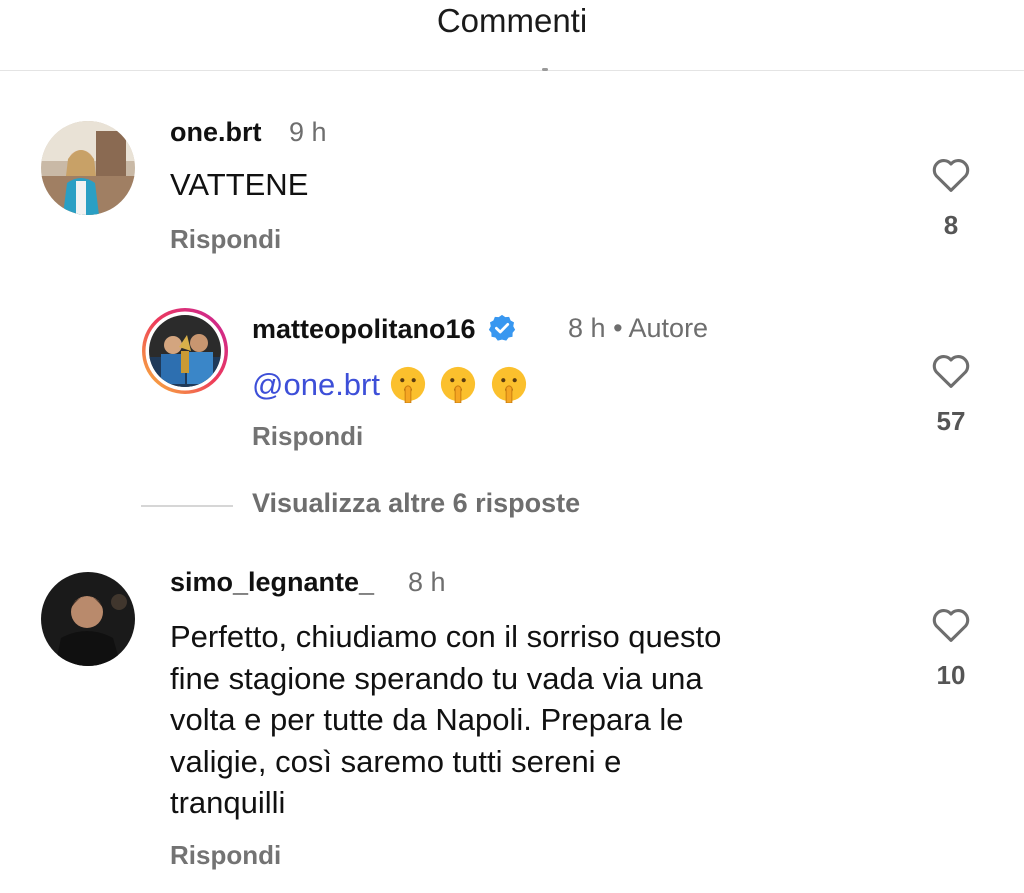  Describe the element at coordinates (427, 582) in the screenshot. I see `comment-time: 8 h` at that location.